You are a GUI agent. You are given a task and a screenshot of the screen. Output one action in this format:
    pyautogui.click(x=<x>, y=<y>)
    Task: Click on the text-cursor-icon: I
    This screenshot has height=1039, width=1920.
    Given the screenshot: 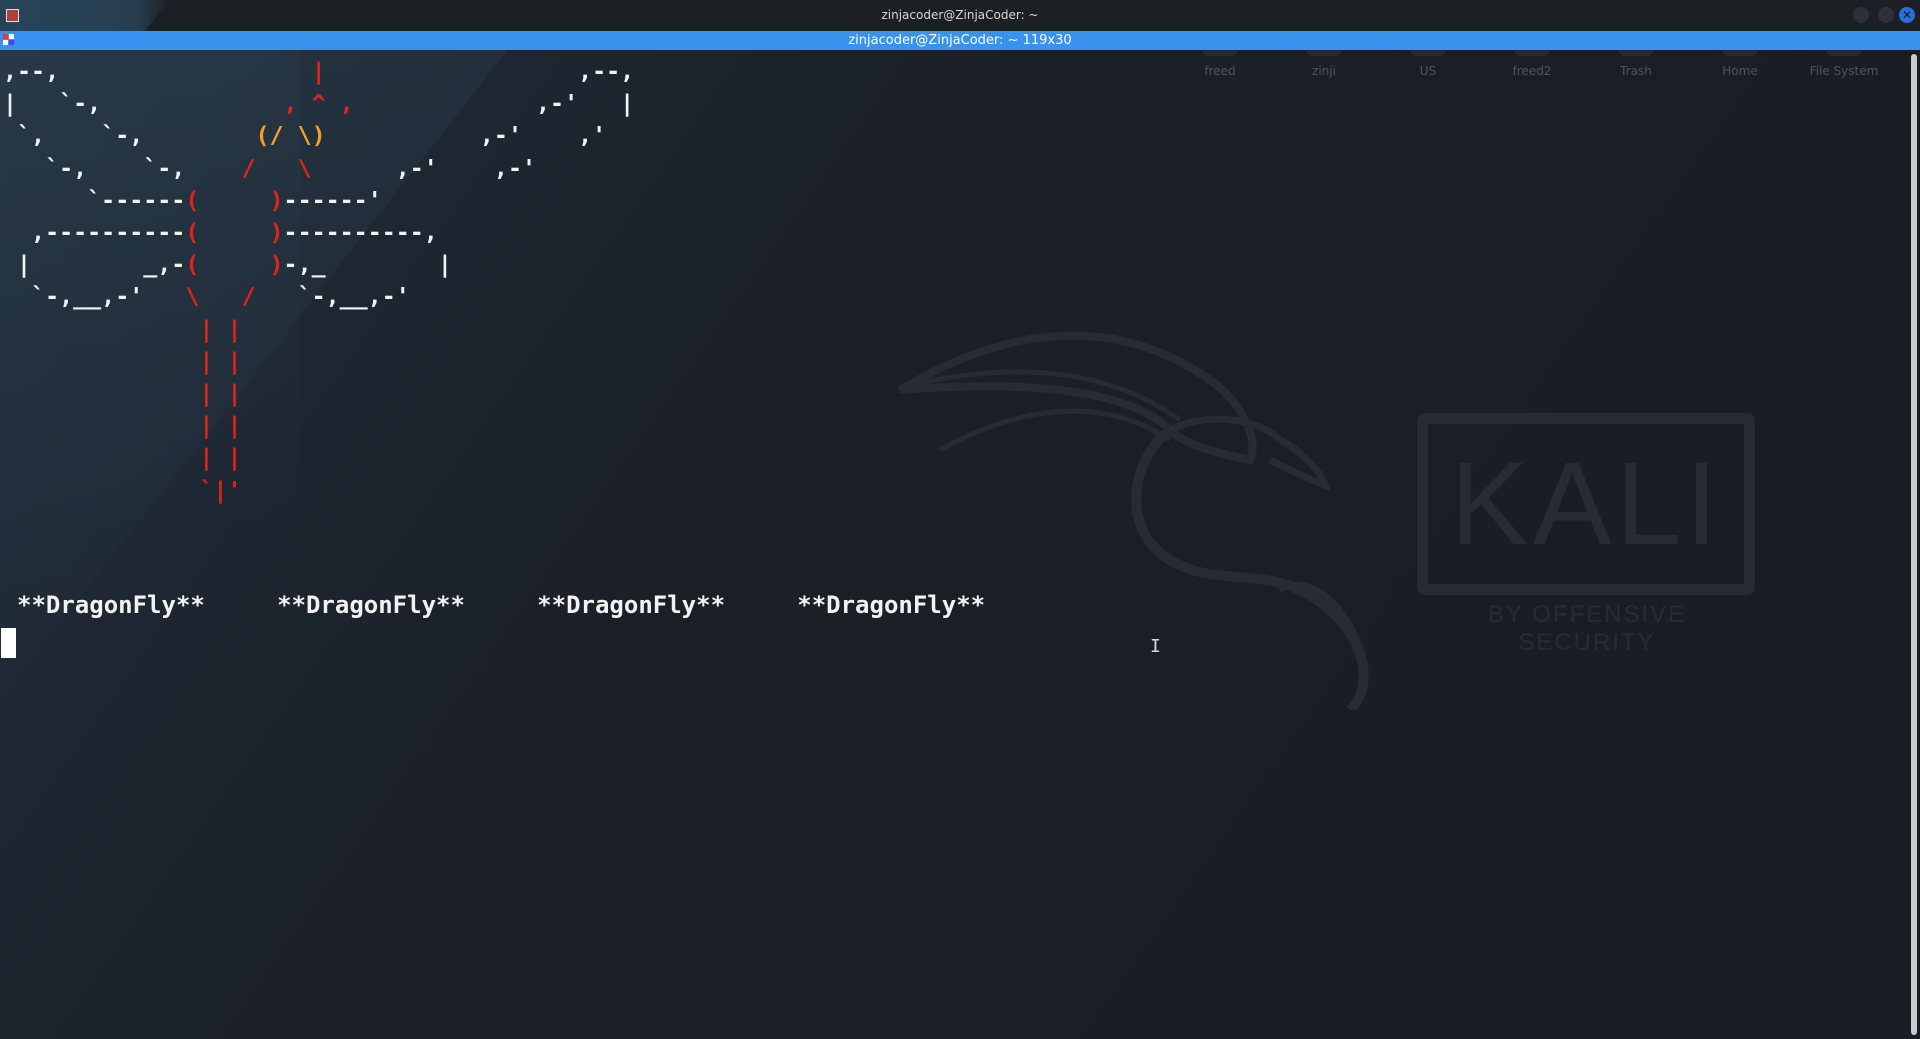 What is the action you would take?
    pyautogui.click(x=1155, y=646)
    